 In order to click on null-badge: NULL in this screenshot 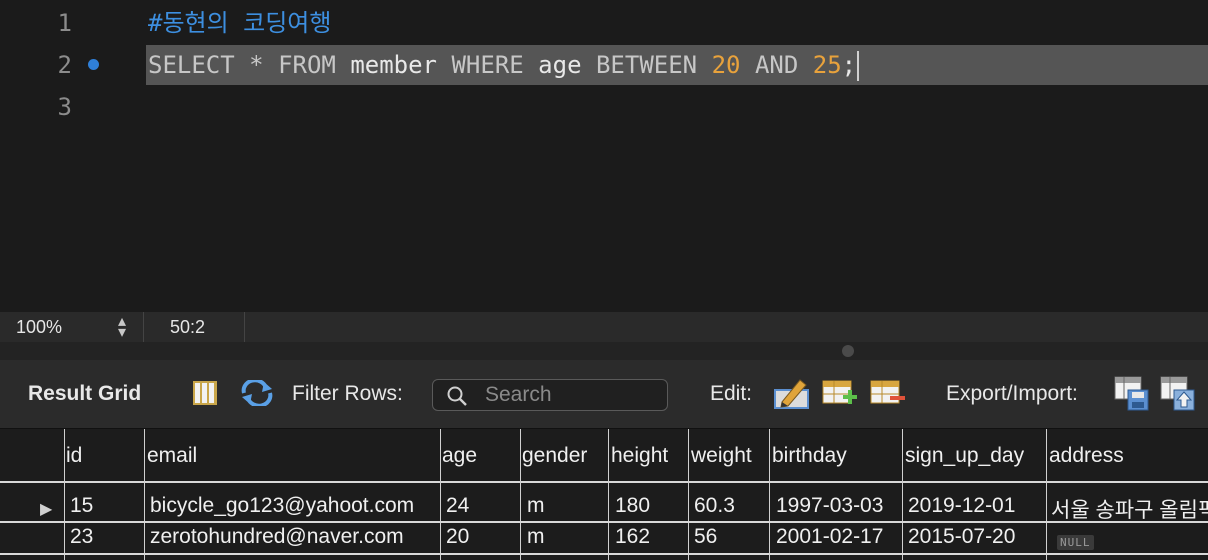, I will do `click(1075, 542)`.